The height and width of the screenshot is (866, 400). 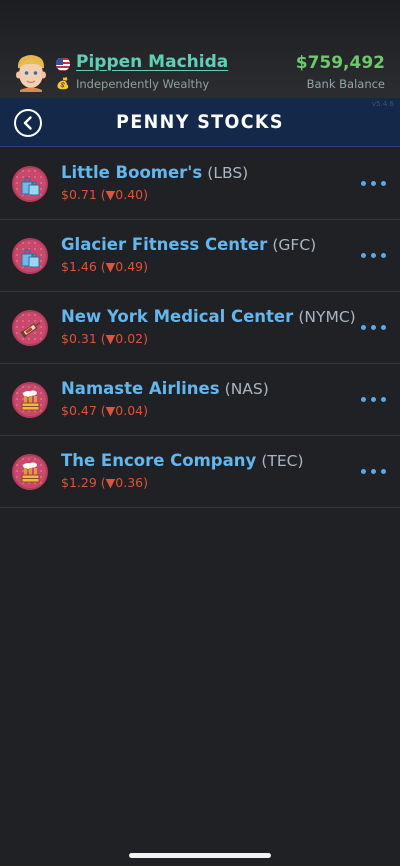 I want to click on wealth-status: Independently Wealthy, so click(x=143, y=84).